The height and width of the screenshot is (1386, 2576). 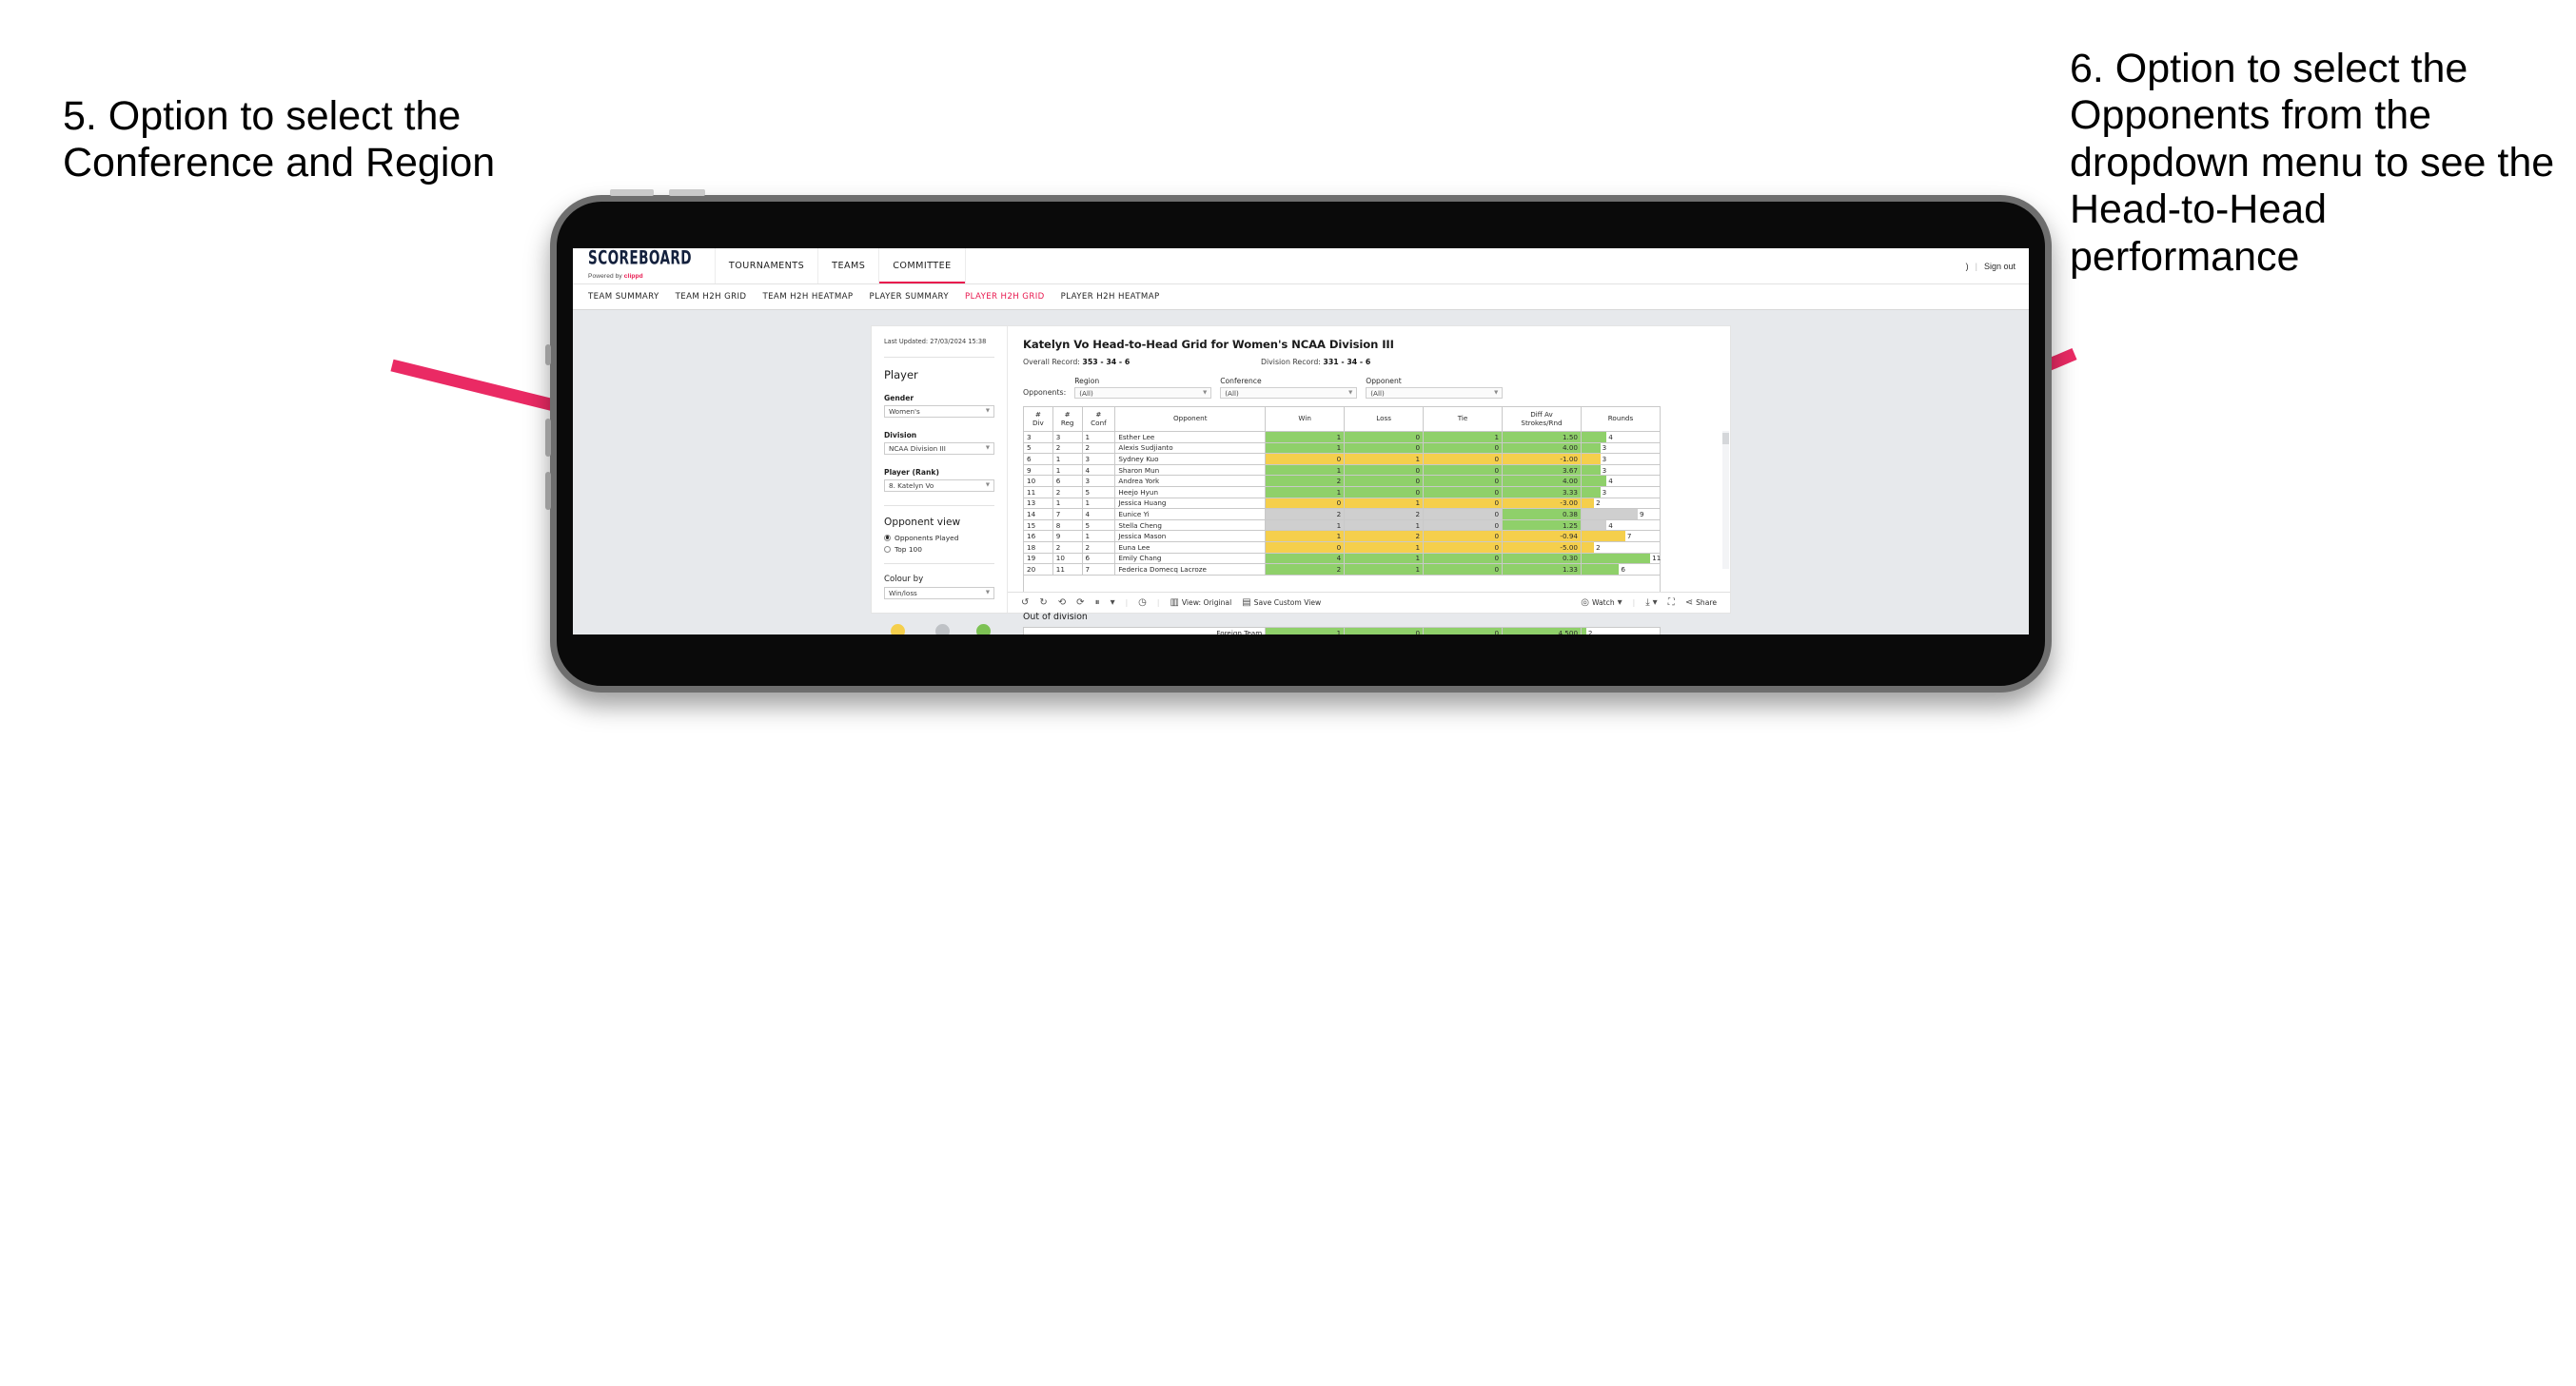 What do you see at coordinates (1200, 602) in the screenshot?
I see `view-original-button: ▥ View: Original` at bounding box center [1200, 602].